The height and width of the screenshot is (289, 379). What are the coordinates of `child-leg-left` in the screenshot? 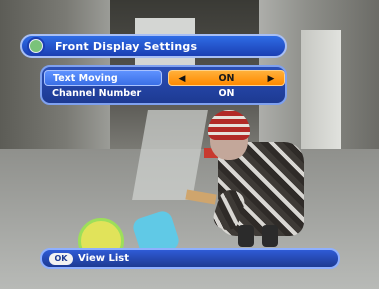 It's located at (246, 236).